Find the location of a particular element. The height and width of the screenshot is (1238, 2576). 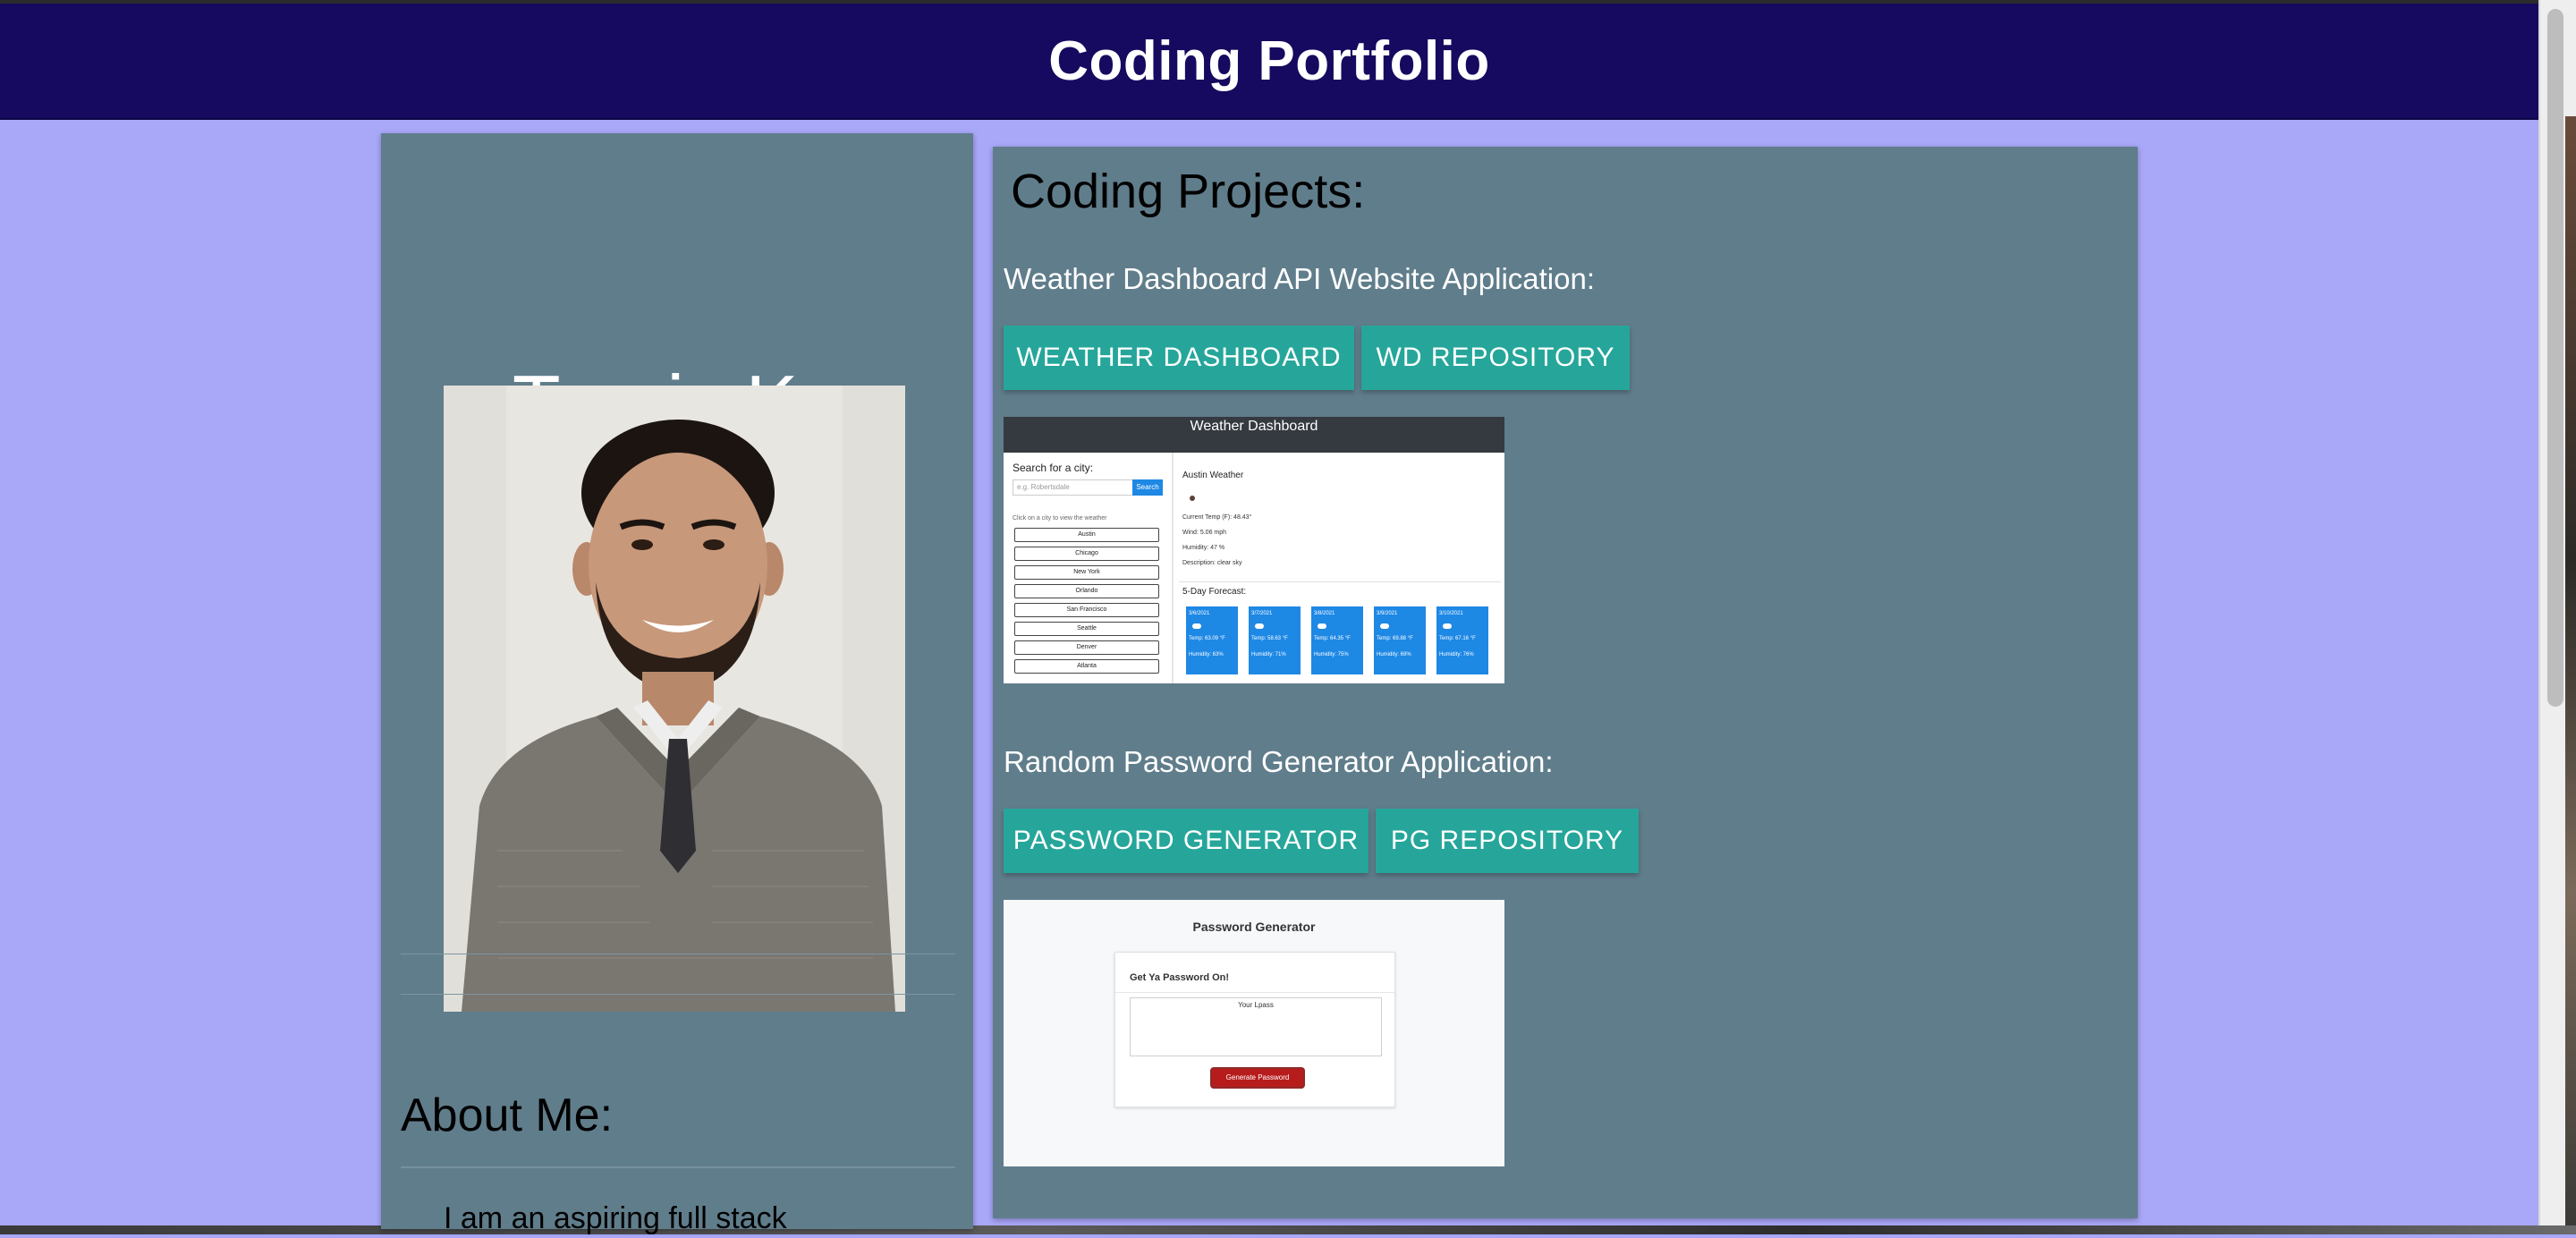

password-shot-title: Password Generator is located at coordinates (1254, 927).